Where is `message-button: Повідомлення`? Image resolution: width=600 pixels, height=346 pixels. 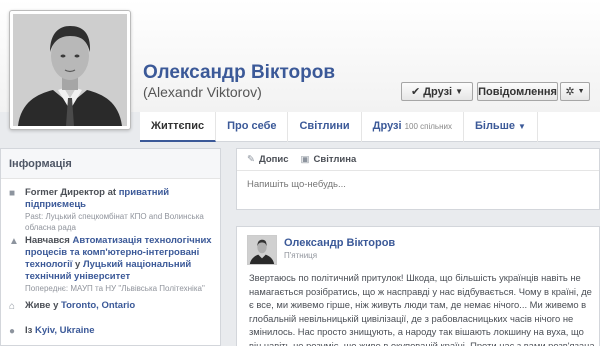 message-button: Повідомлення is located at coordinates (517, 91).